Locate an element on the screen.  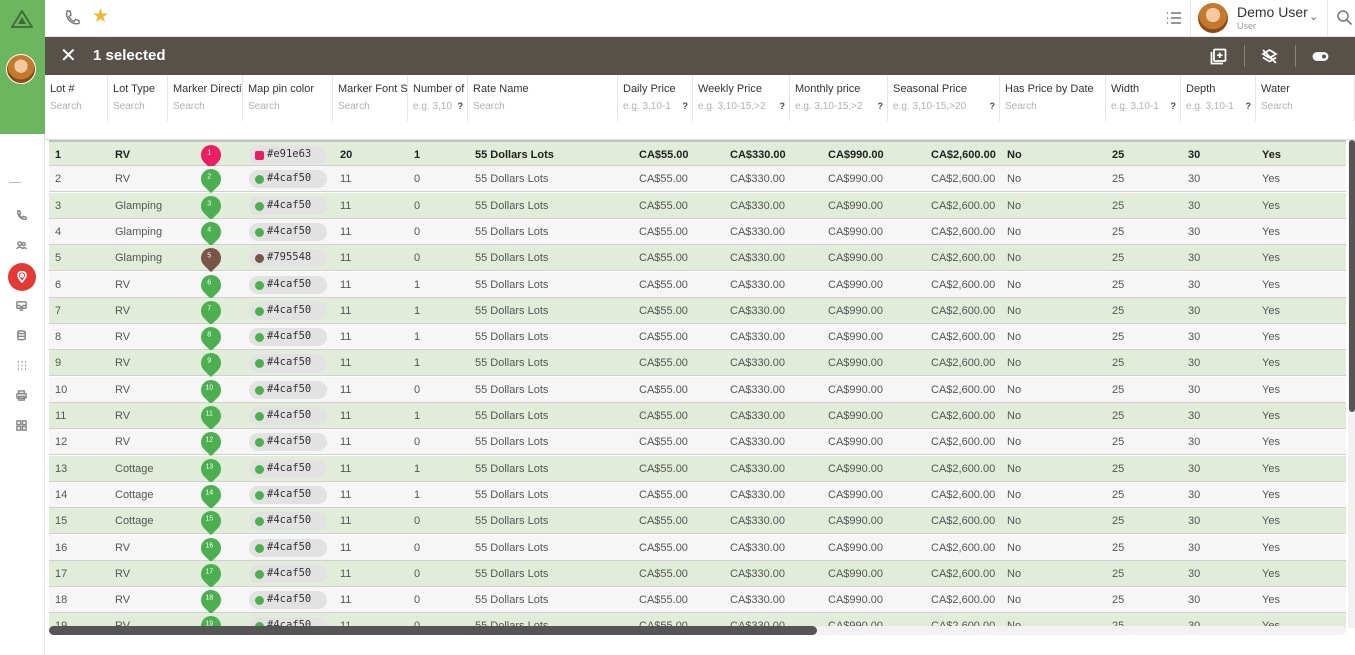
column-label: Water is located at coordinates (1275, 89).